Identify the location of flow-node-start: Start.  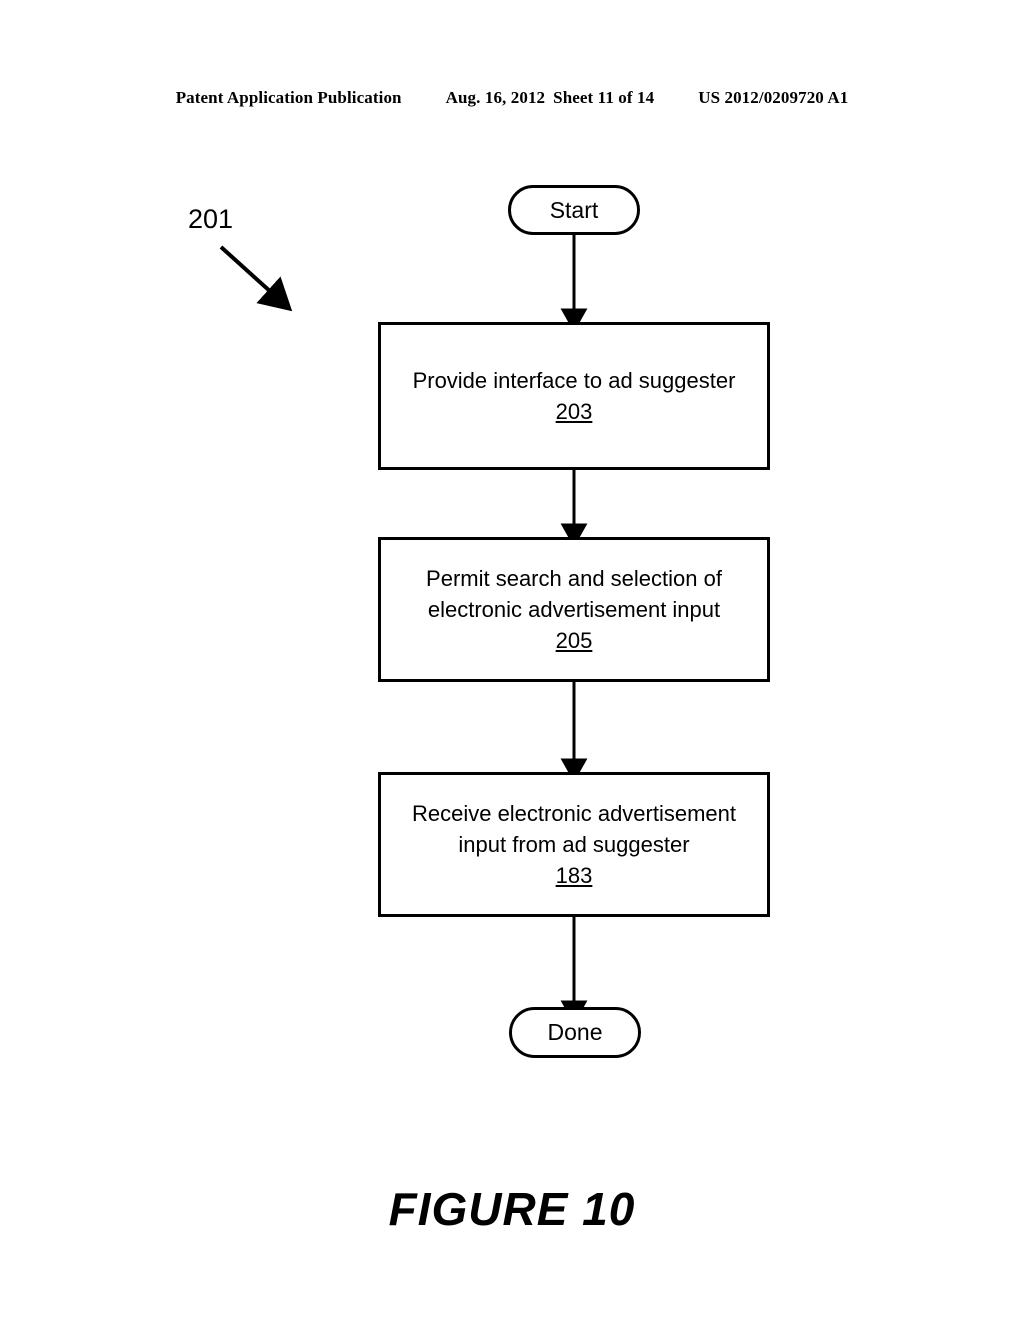
(574, 210).